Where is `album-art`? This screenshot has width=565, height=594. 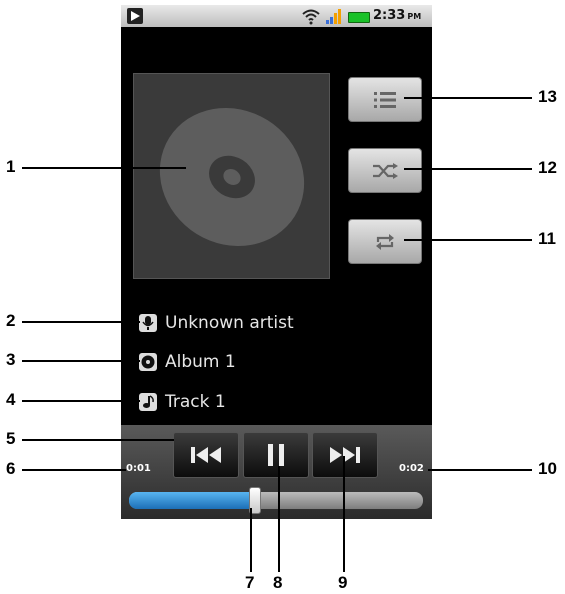 album-art is located at coordinates (231, 176).